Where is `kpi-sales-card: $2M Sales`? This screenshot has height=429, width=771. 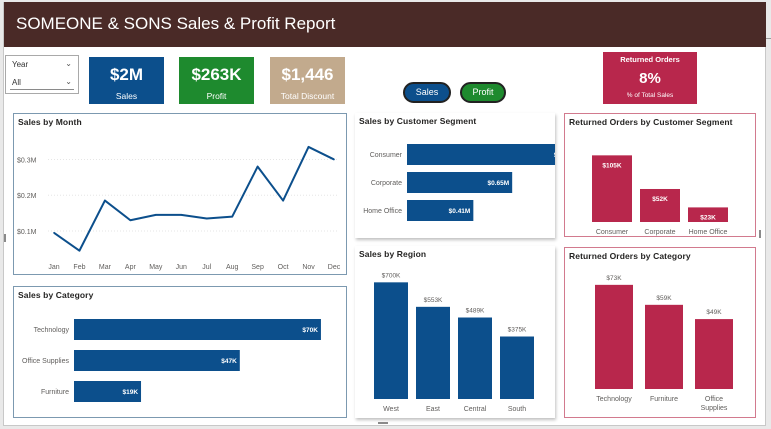
kpi-sales-card: $2M Sales is located at coordinates (126, 80).